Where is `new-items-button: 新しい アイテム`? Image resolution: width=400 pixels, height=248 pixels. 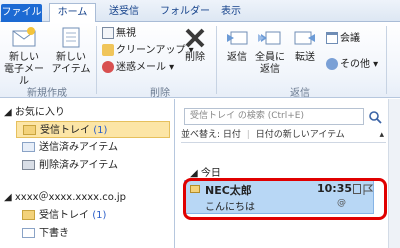
new-items-button: 新しい アイテム is located at coordinates (71, 51).